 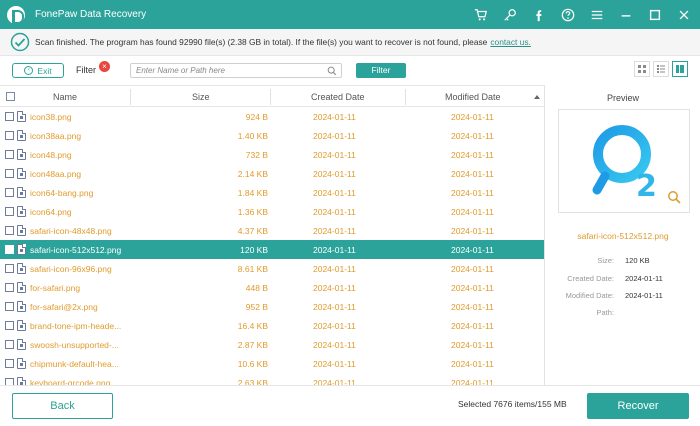 I want to click on table-row: icon38.png 924 B 2024-01-11 2024-01-11, so click(x=272, y=116).